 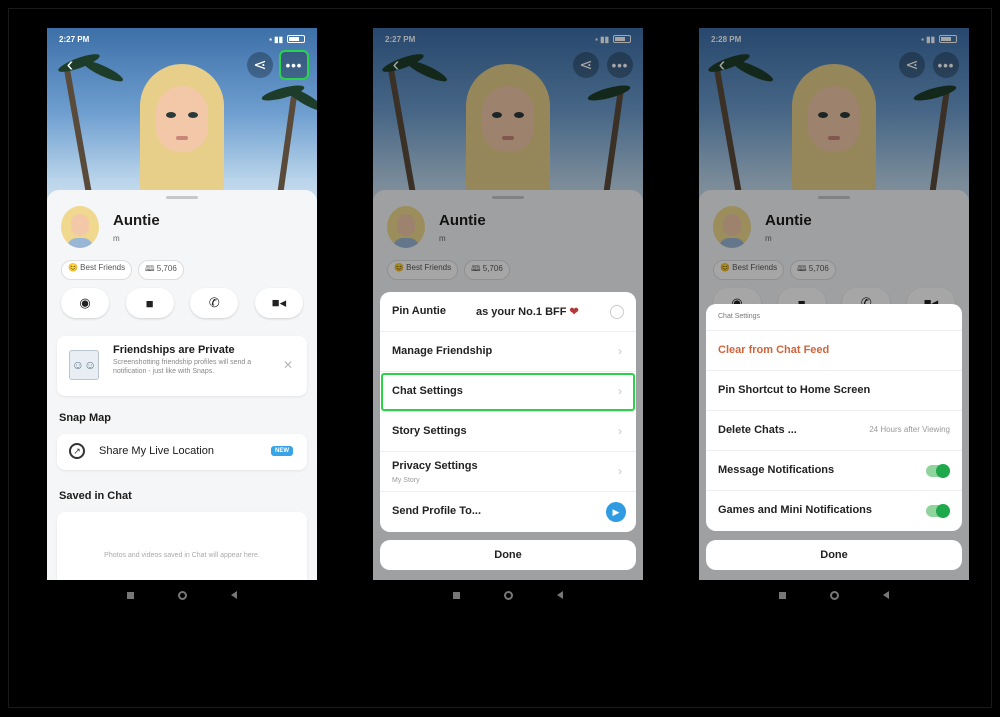 What do you see at coordinates (74, 39) in the screenshot?
I see `status-time: 2:27 PM` at bounding box center [74, 39].